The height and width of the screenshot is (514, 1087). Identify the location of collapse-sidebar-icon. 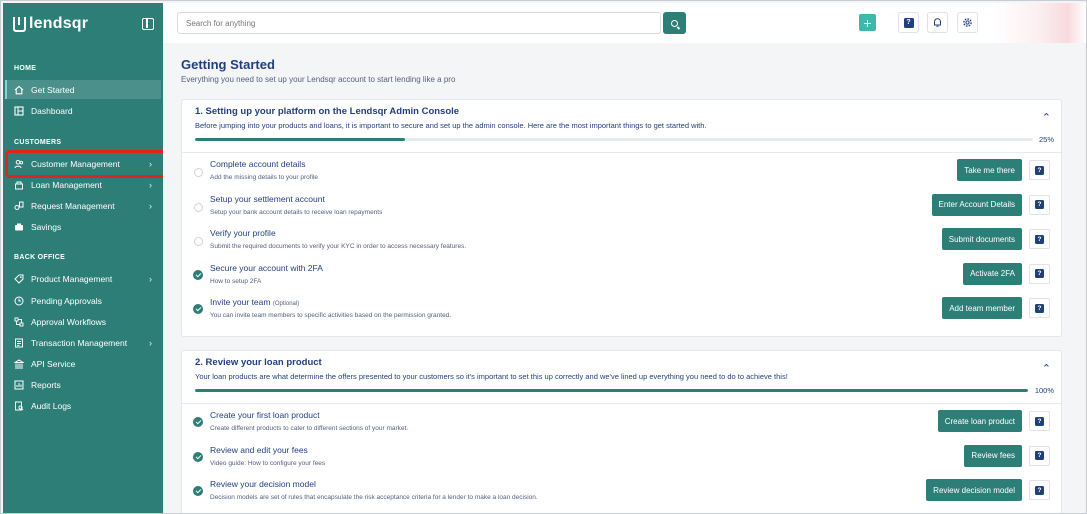
(148, 24).